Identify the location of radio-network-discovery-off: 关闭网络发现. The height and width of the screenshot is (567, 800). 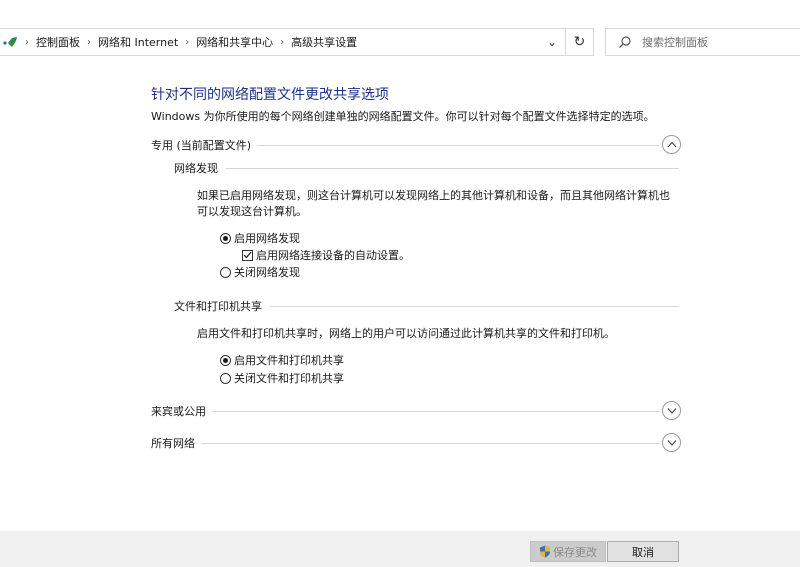
(260, 272).